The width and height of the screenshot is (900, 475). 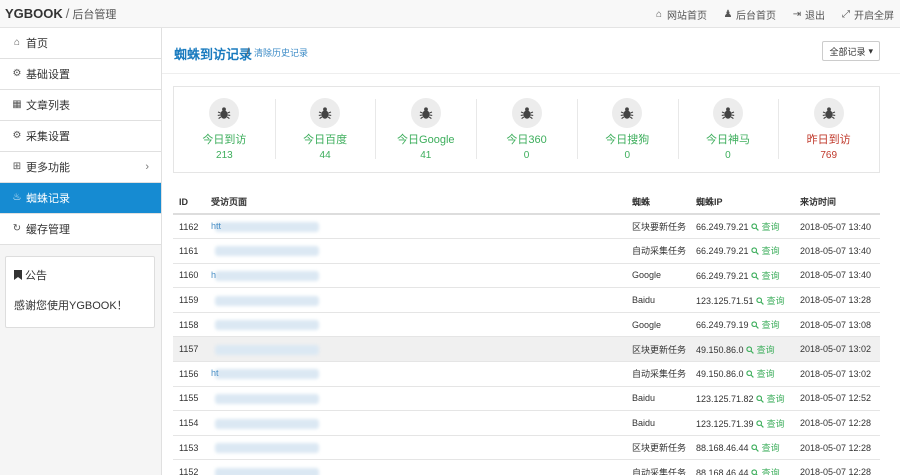 I want to click on sidebar-item-label: 缓存管理, so click(x=48, y=230).